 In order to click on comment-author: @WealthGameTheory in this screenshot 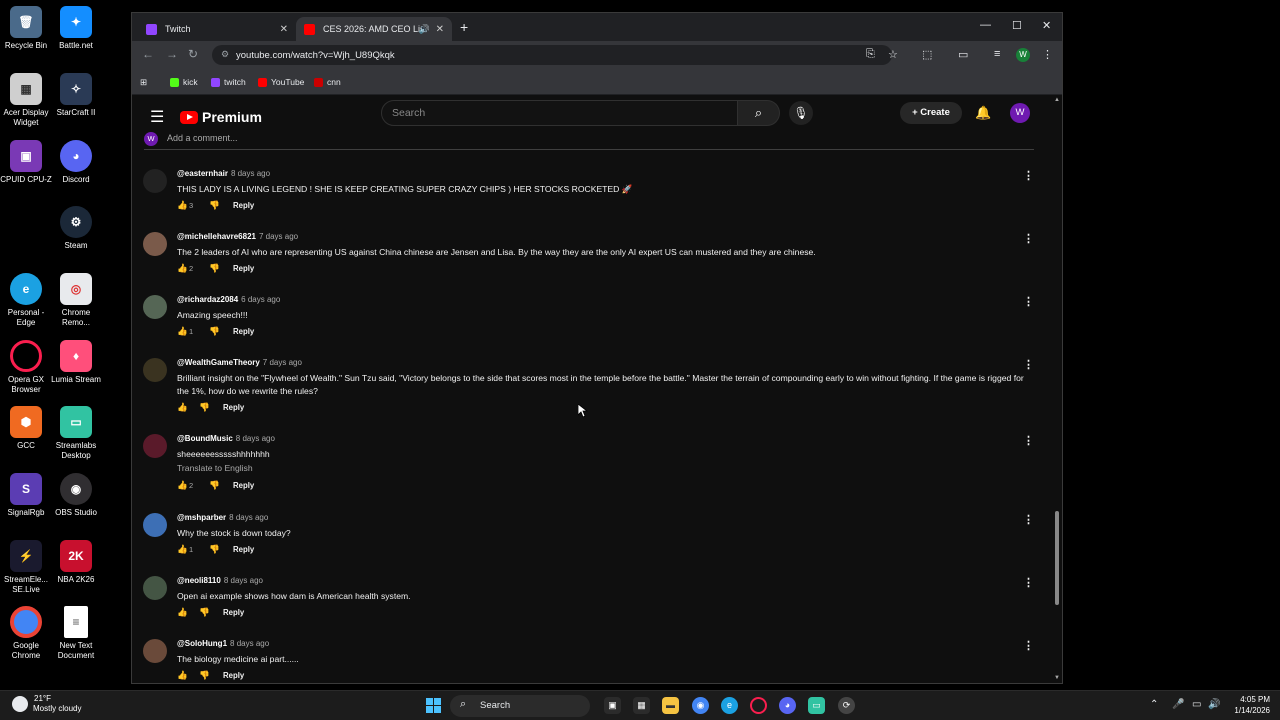, I will do `click(218, 362)`.